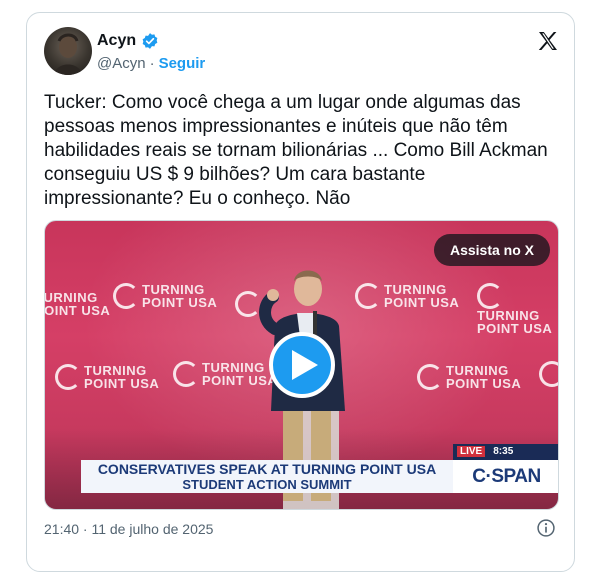  What do you see at coordinates (182, 63) in the screenshot?
I see `follow-button: Seguir` at bounding box center [182, 63].